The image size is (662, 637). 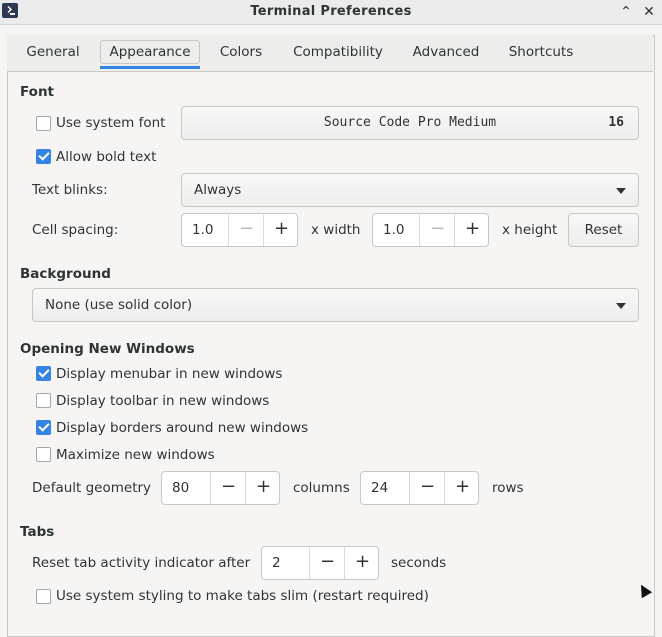 I want to click on cell-spacing-label: Cell spacing:, so click(x=75, y=230).